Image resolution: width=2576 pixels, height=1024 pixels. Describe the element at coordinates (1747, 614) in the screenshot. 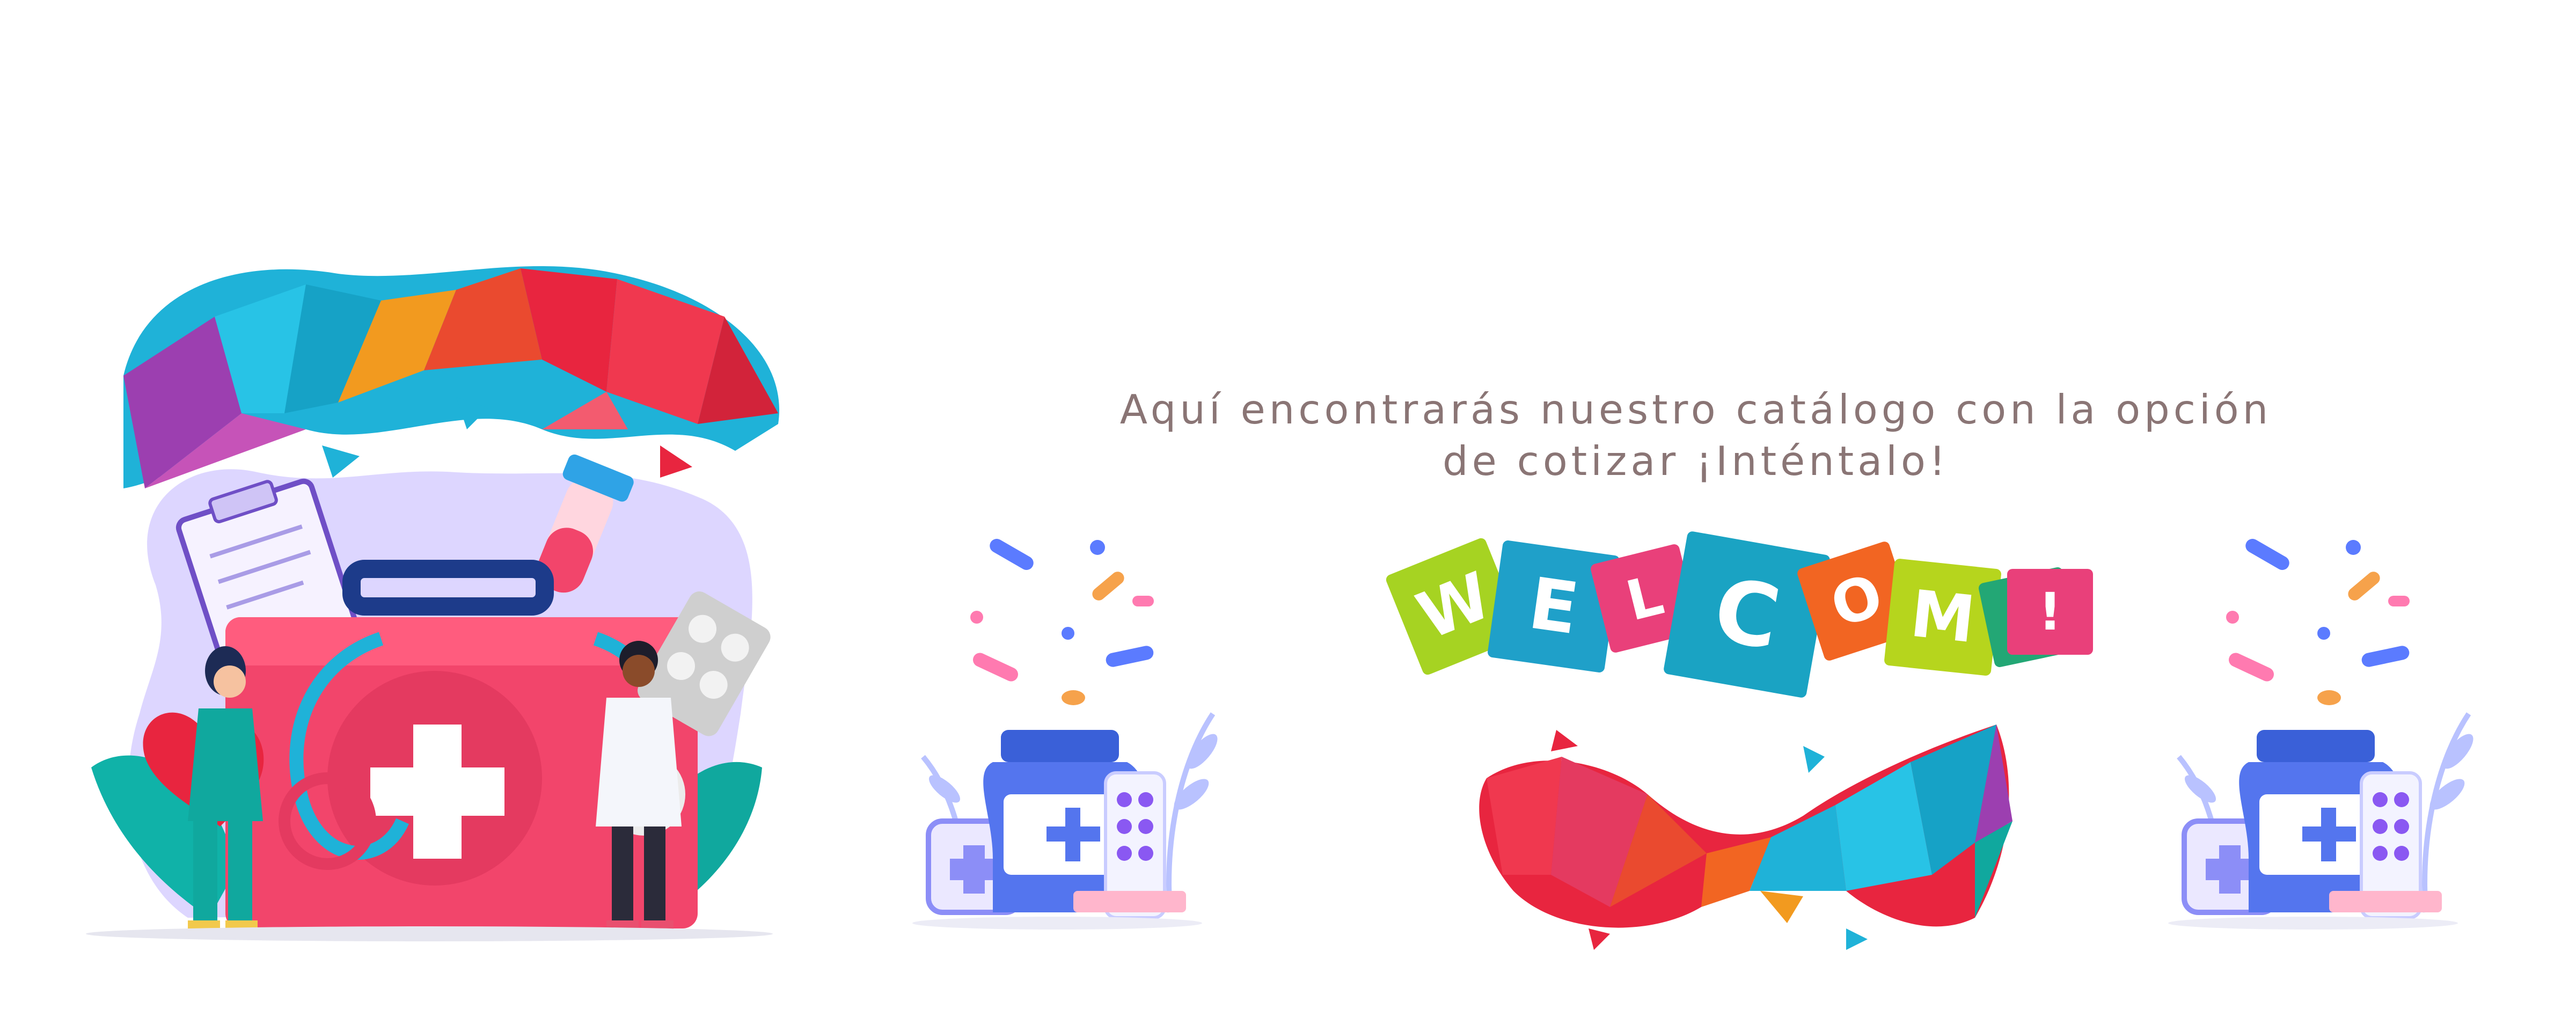

I see `welcome-tile-4: C` at that location.